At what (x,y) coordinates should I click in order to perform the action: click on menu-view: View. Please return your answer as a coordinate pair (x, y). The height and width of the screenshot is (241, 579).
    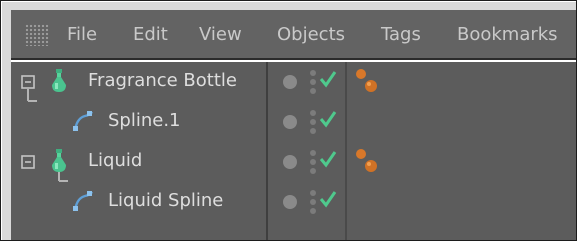
    Looking at the image, I should click on (220, 35).